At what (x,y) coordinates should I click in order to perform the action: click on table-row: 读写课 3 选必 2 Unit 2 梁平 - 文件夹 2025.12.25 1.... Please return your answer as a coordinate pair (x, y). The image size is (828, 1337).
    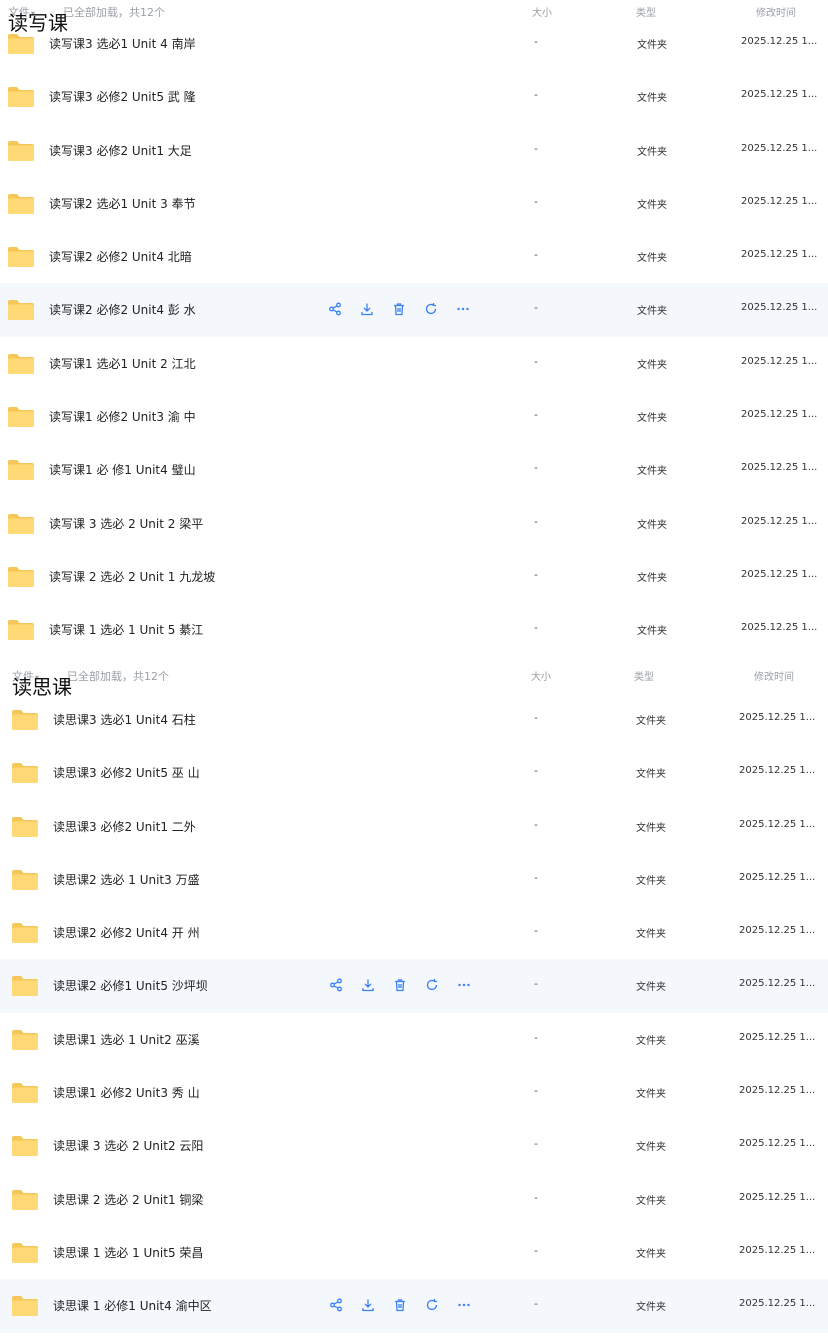
    Looking at the image, I should click on (414, 523).